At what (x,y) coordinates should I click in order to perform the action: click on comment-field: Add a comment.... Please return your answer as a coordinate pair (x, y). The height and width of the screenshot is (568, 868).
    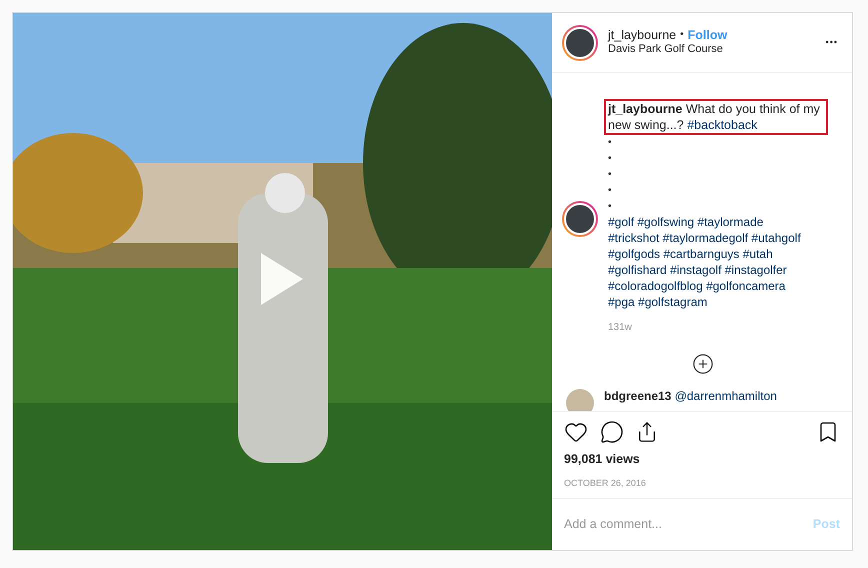
    Looking at the image, I should click on (688, 524).